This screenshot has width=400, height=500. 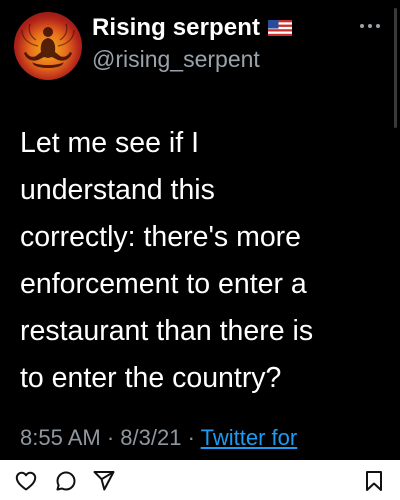 What do you see at coordinates (66, 481) in the screenshot?
I see `comment-icon` at bounding box center [66, 481].